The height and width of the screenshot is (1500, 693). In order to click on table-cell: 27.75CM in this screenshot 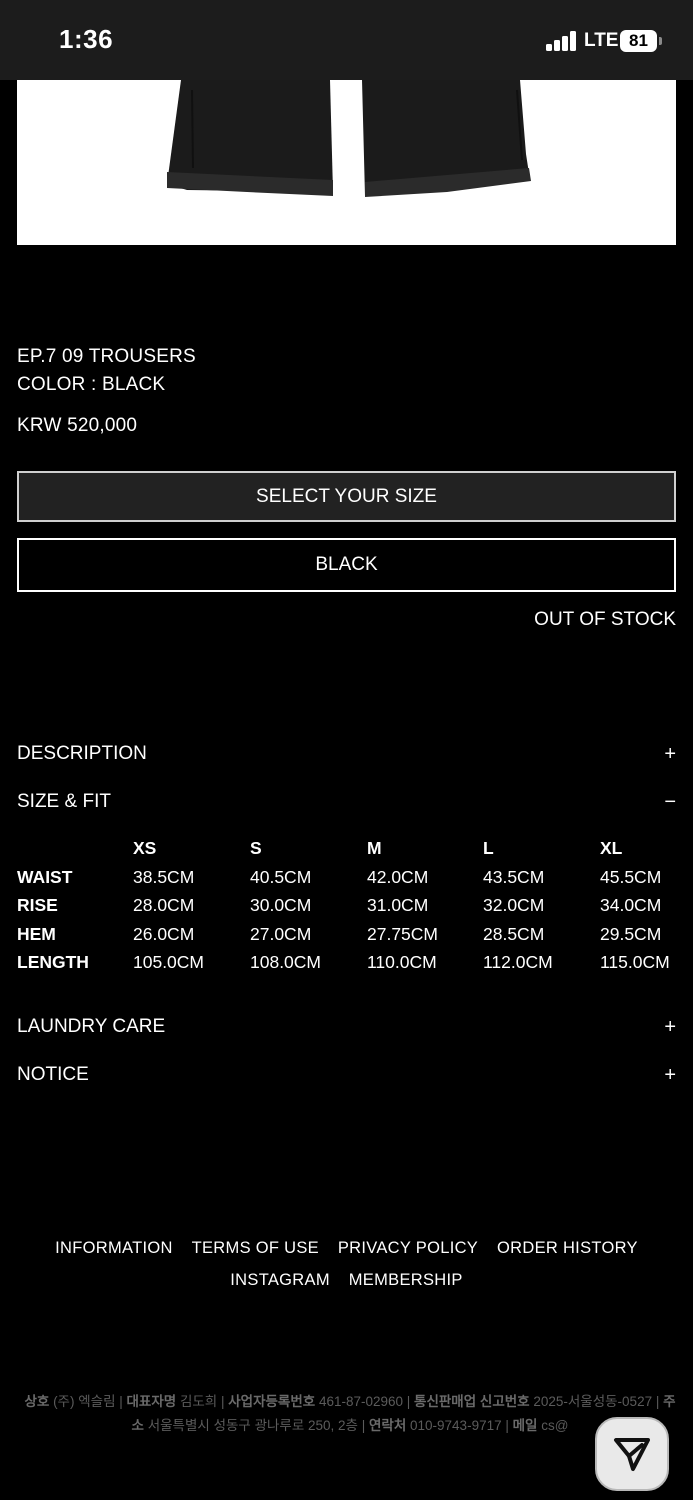, I will do `click(403, 933)`.